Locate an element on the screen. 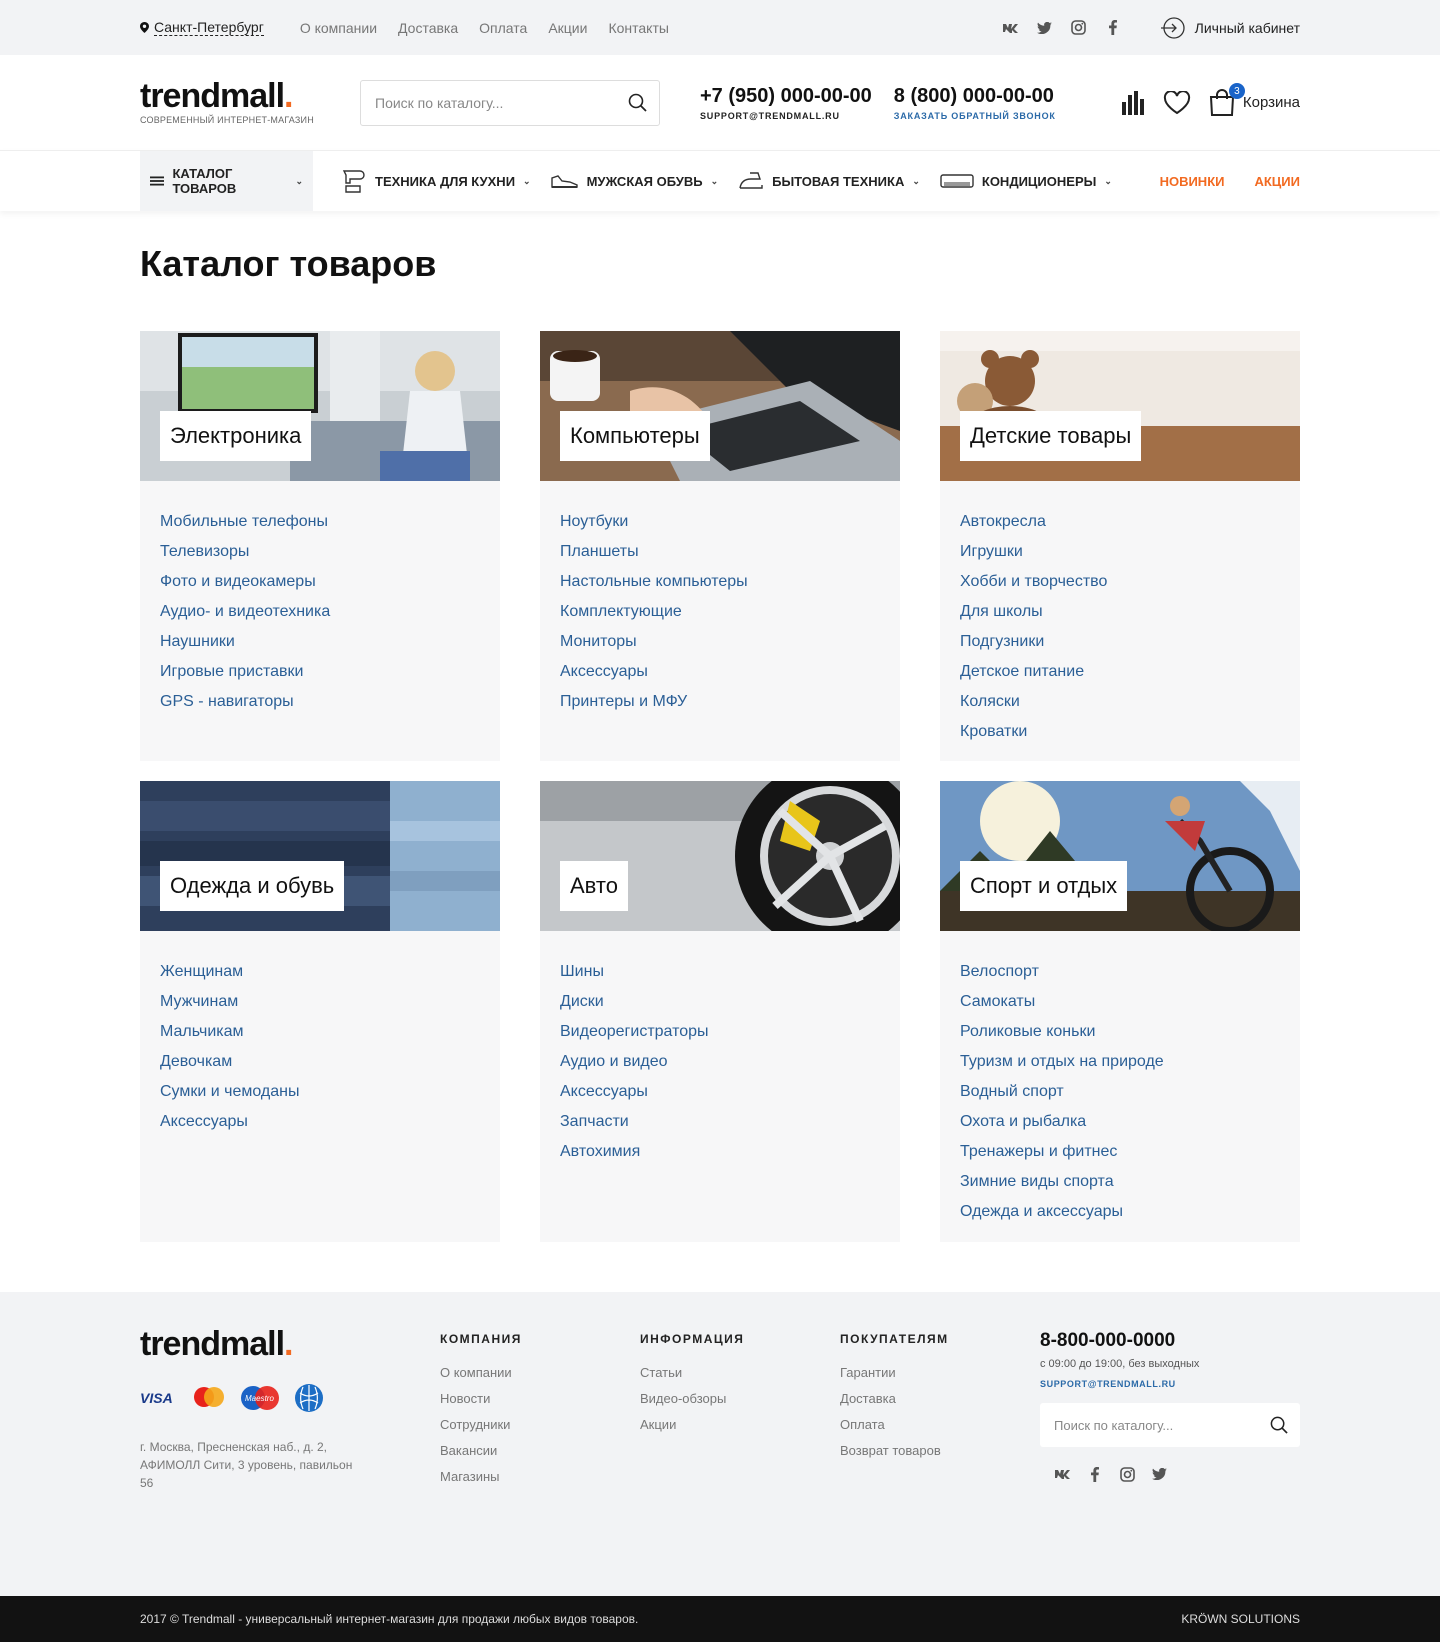  footer-email: SUPPORT@TRENDMALL.RU is located at coordinates (1170, 1384).